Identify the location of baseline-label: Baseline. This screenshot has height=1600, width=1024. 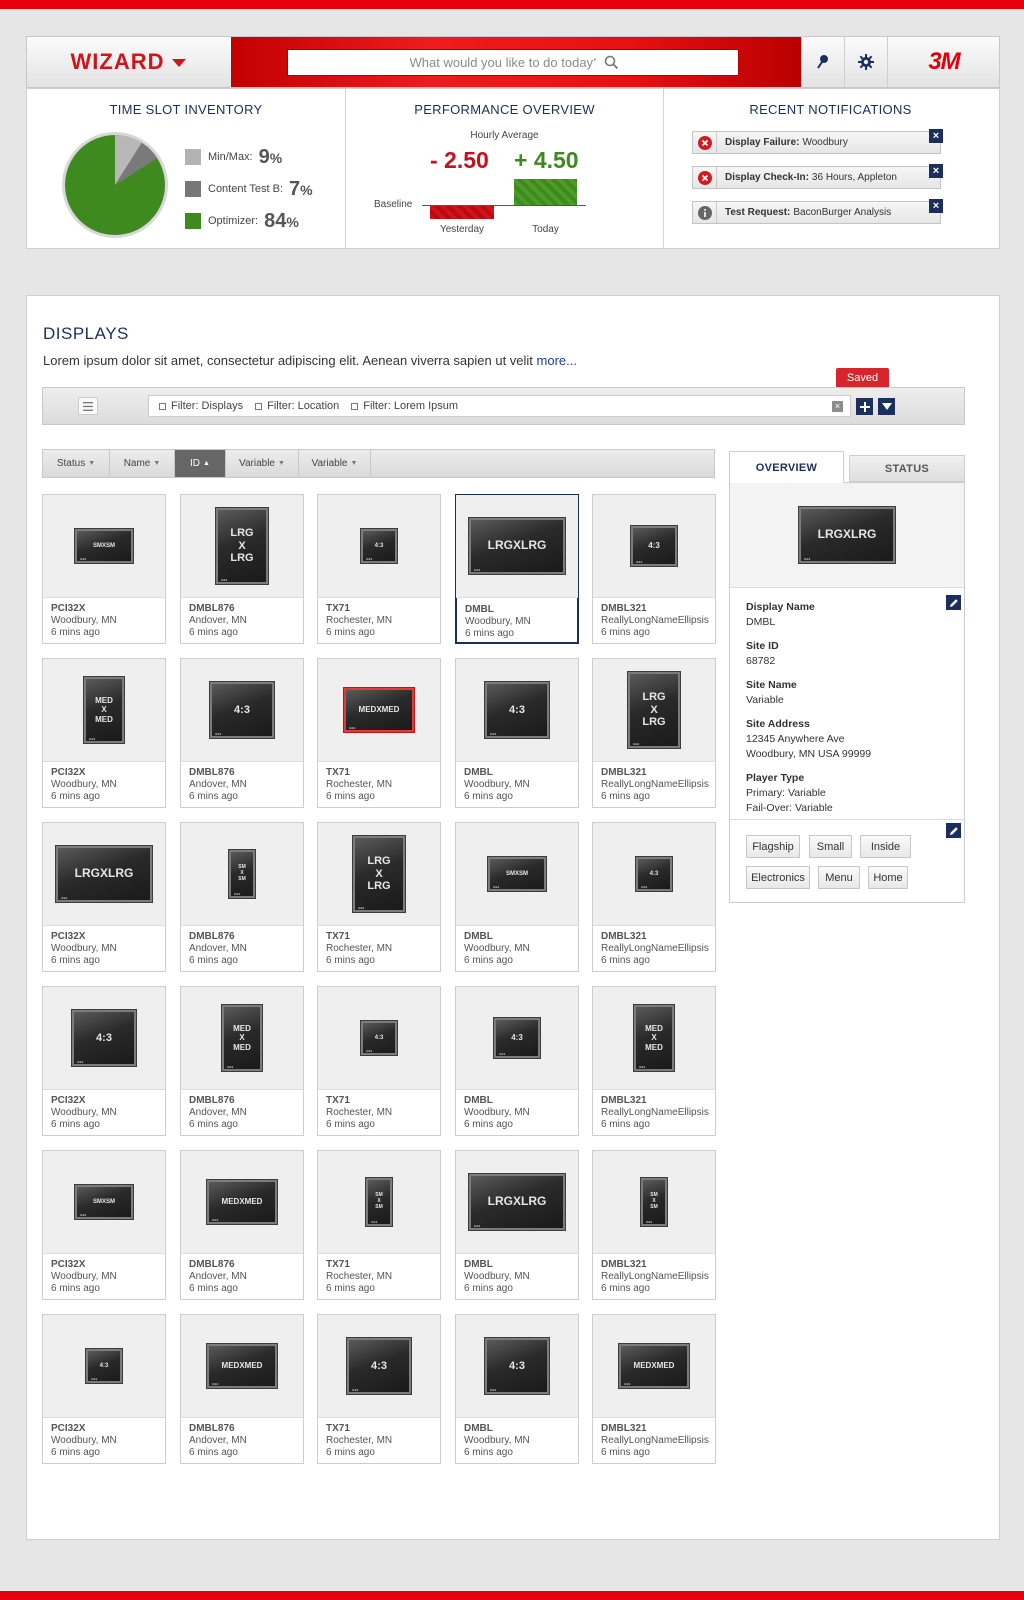
(393, 204).